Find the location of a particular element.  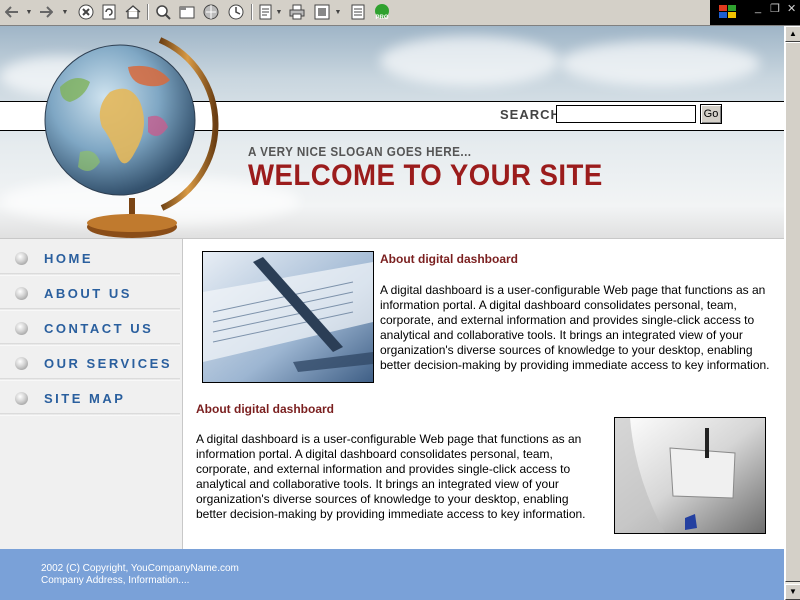

edit-dropdown-icon: ▼ is located at coordinates (338, 12).